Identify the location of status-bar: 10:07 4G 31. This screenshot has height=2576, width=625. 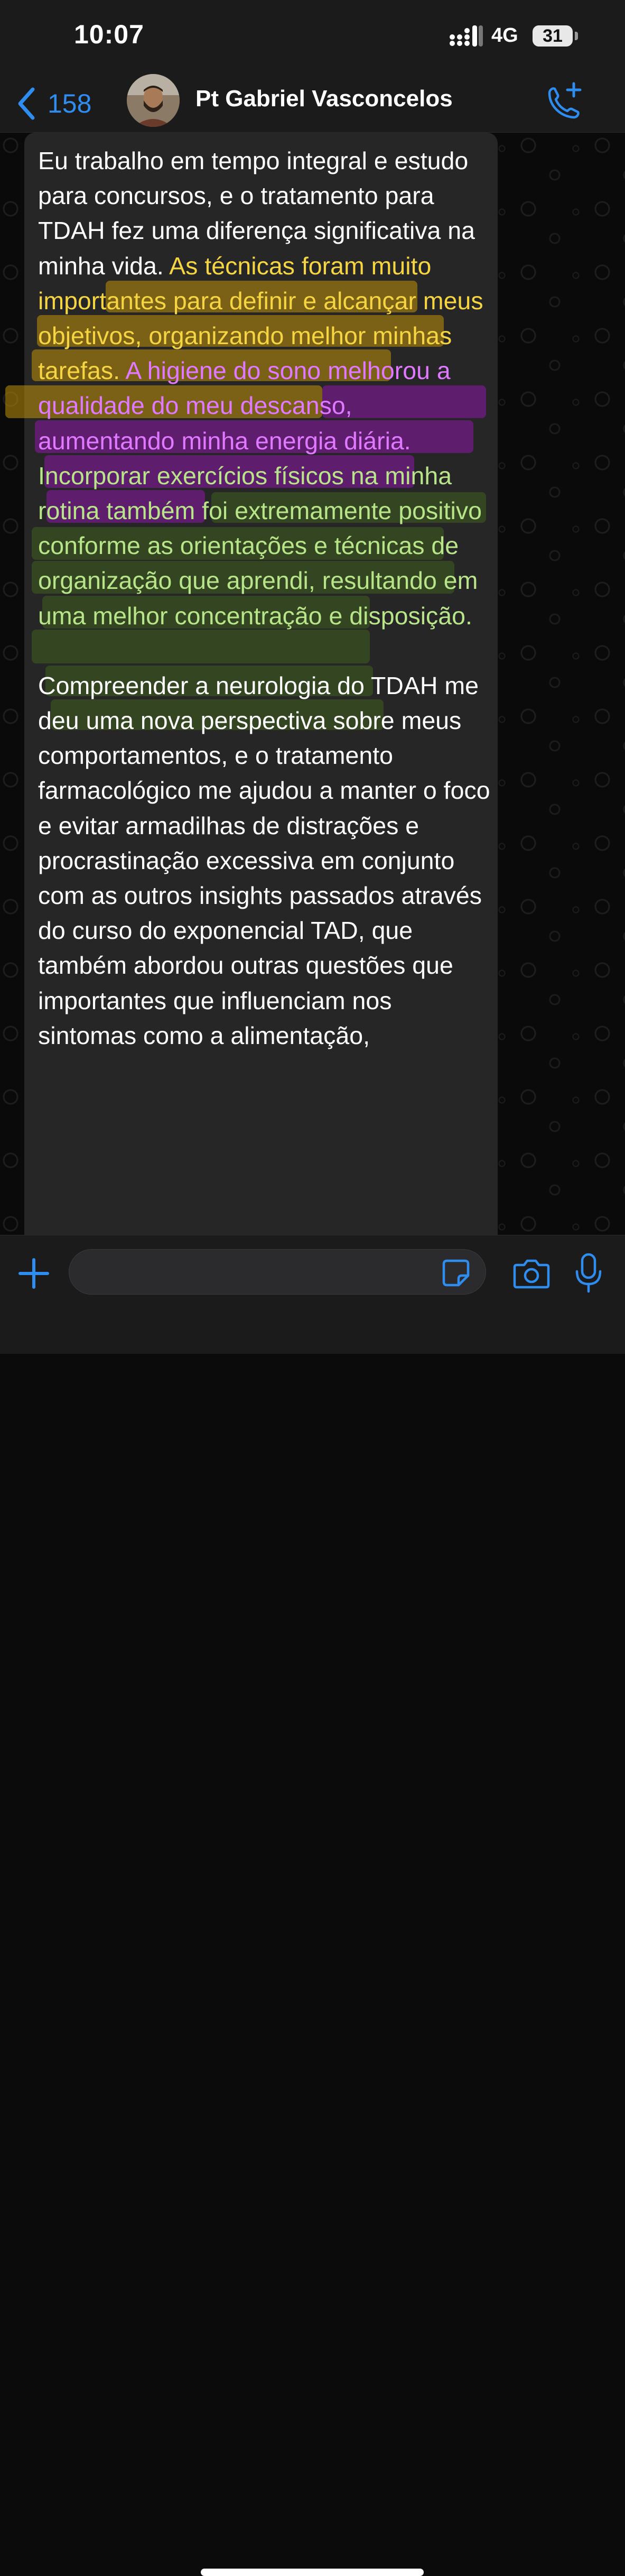
(312, 37).